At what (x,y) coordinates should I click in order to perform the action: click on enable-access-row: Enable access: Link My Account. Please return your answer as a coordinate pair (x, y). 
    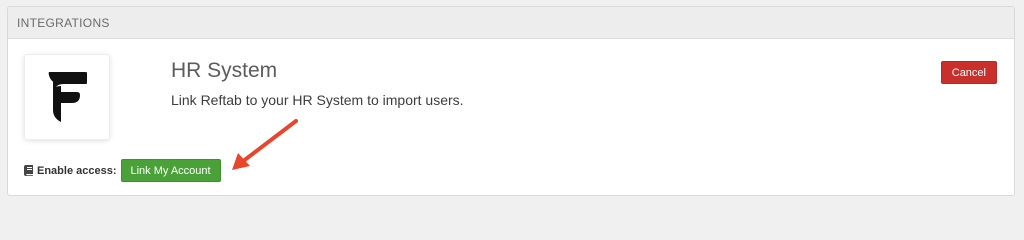
    Looking at the image, I should click on (122, 170).